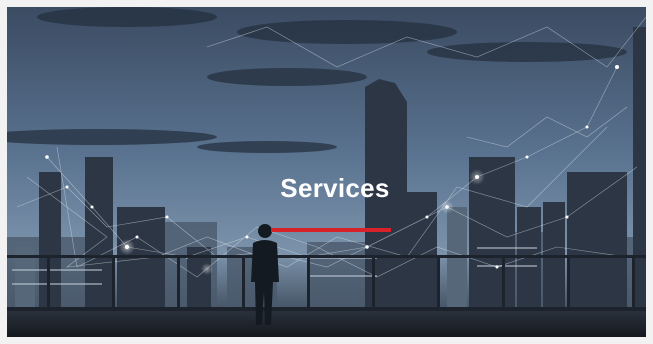 This screenshot has width=653, height=344. Describe the element at coordinates (331, 230) in the screenshot. I see `title-underline` at that location.